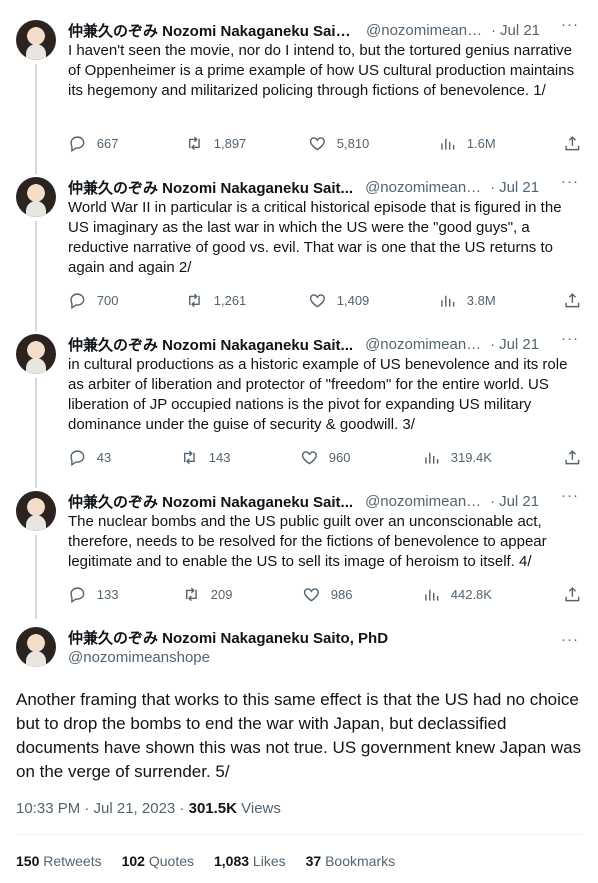 This screenshot has height=883, width=598. Describe the element at coordinates (313, 861) in the screenshot. I see `bookmarks-total: 37` at that location.